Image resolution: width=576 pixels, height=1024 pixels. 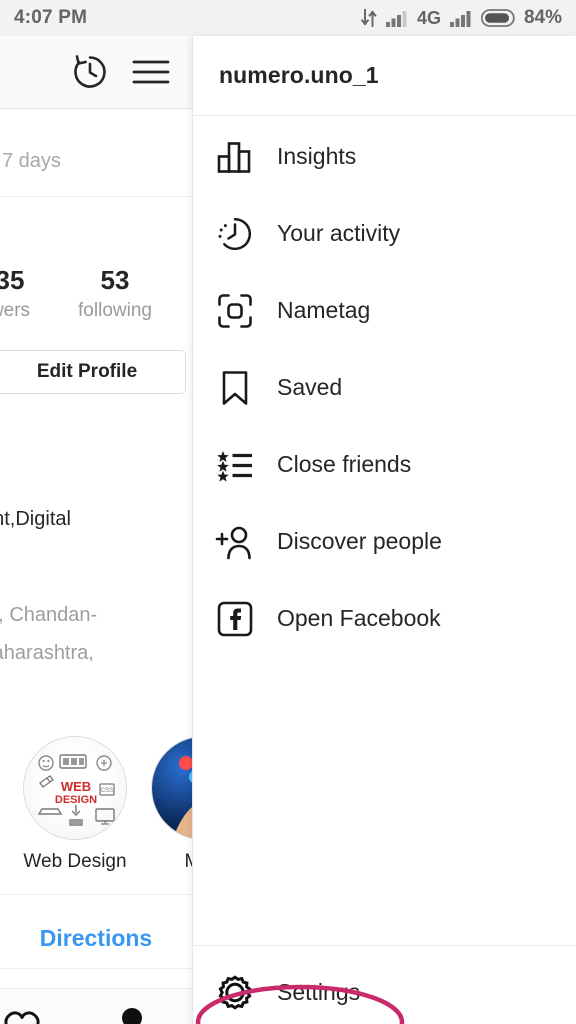 I want to click on profile-top-bar, so click(x=96, y=72).